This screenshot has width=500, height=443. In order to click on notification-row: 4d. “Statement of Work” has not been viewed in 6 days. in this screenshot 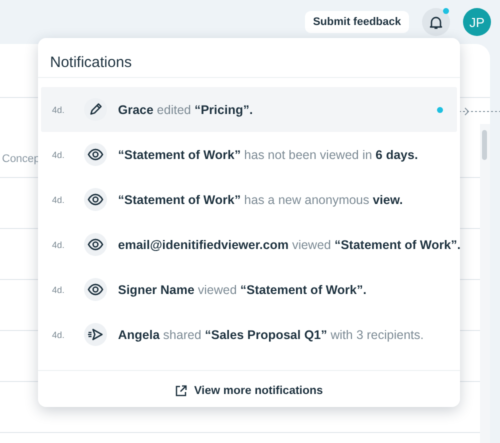, I will do `click(249, 154)`.